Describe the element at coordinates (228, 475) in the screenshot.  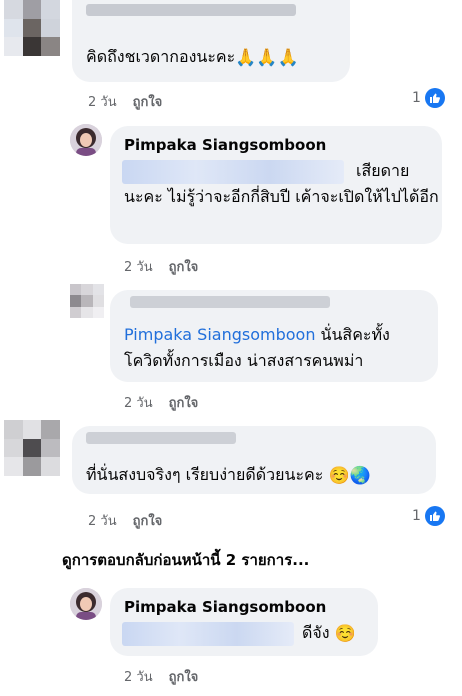
I see `comment-text: ที่นั่นสงบจริงๆ เรียบง่ายดีด้วยนะคะ ☺️🌏` at that location.